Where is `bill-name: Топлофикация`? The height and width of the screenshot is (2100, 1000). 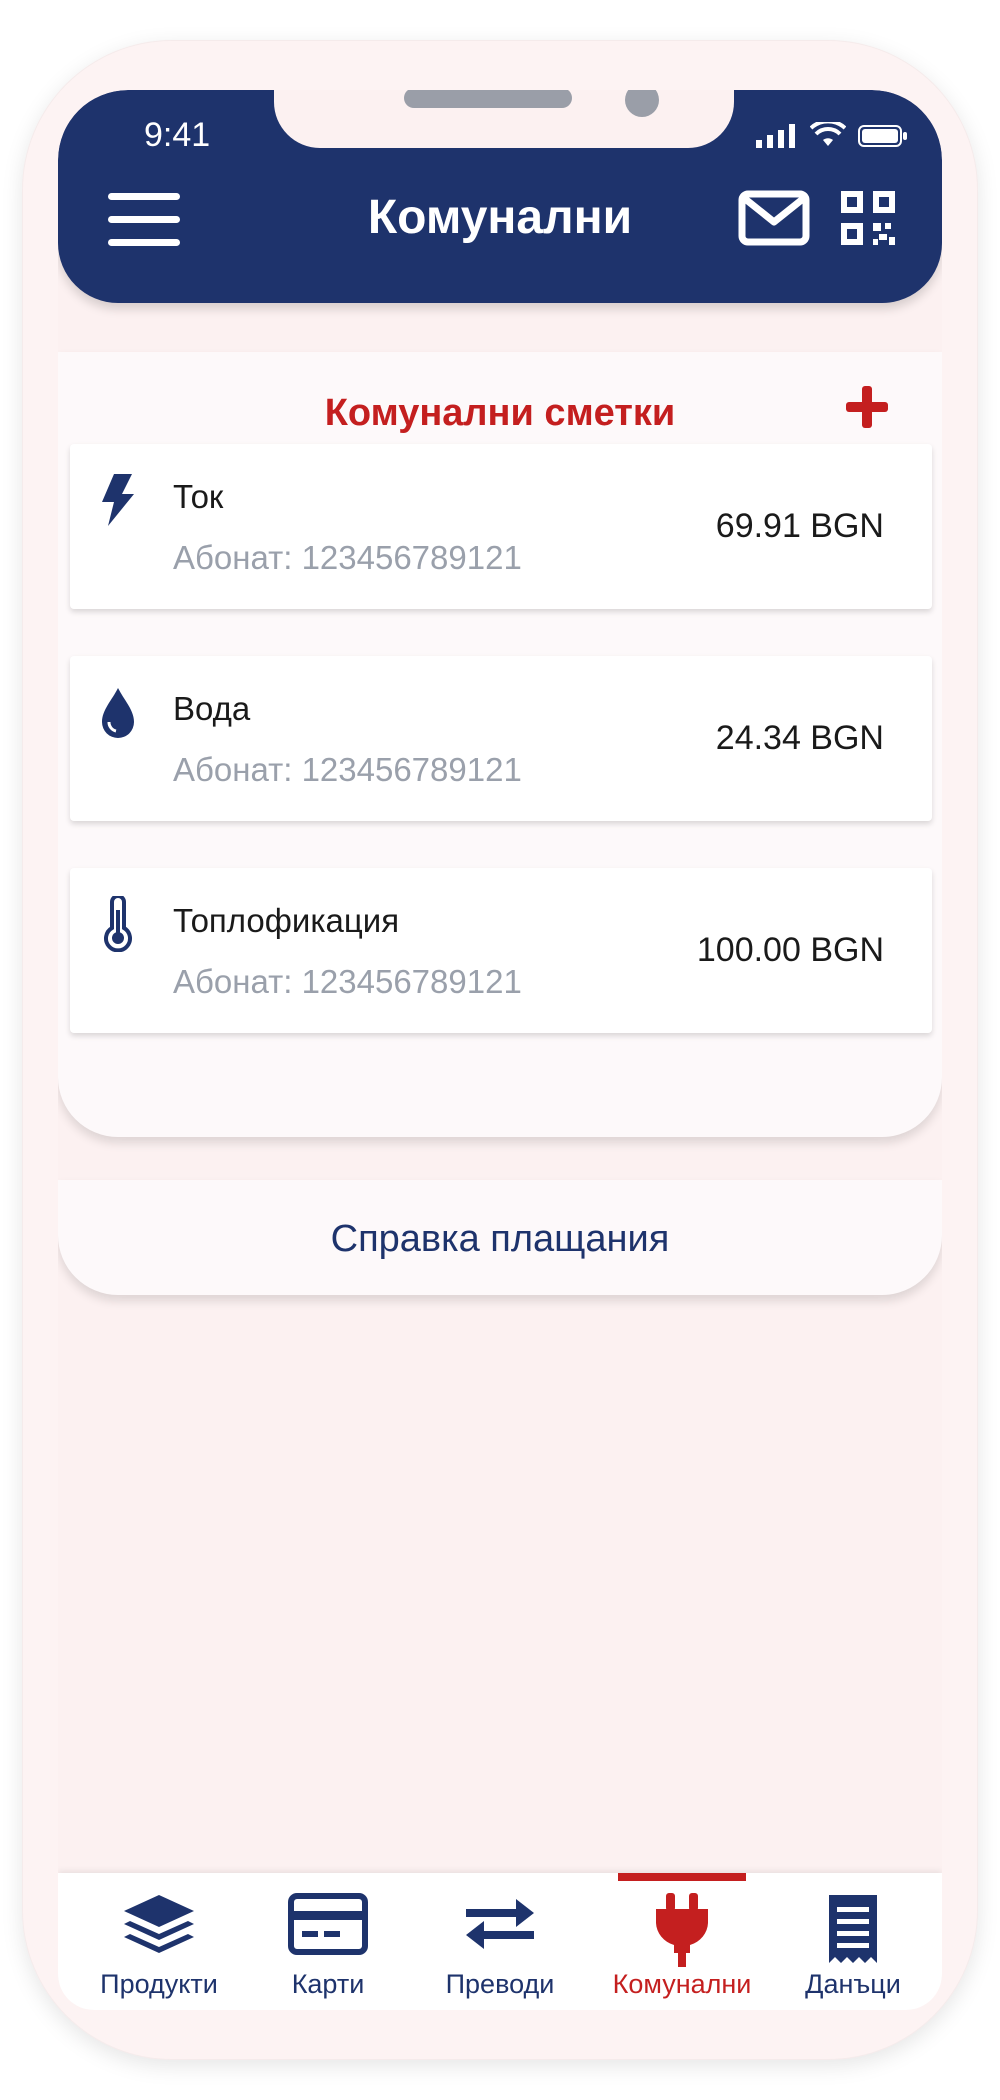 bill-name: Топлофикация is located at coordinates (286, 920).